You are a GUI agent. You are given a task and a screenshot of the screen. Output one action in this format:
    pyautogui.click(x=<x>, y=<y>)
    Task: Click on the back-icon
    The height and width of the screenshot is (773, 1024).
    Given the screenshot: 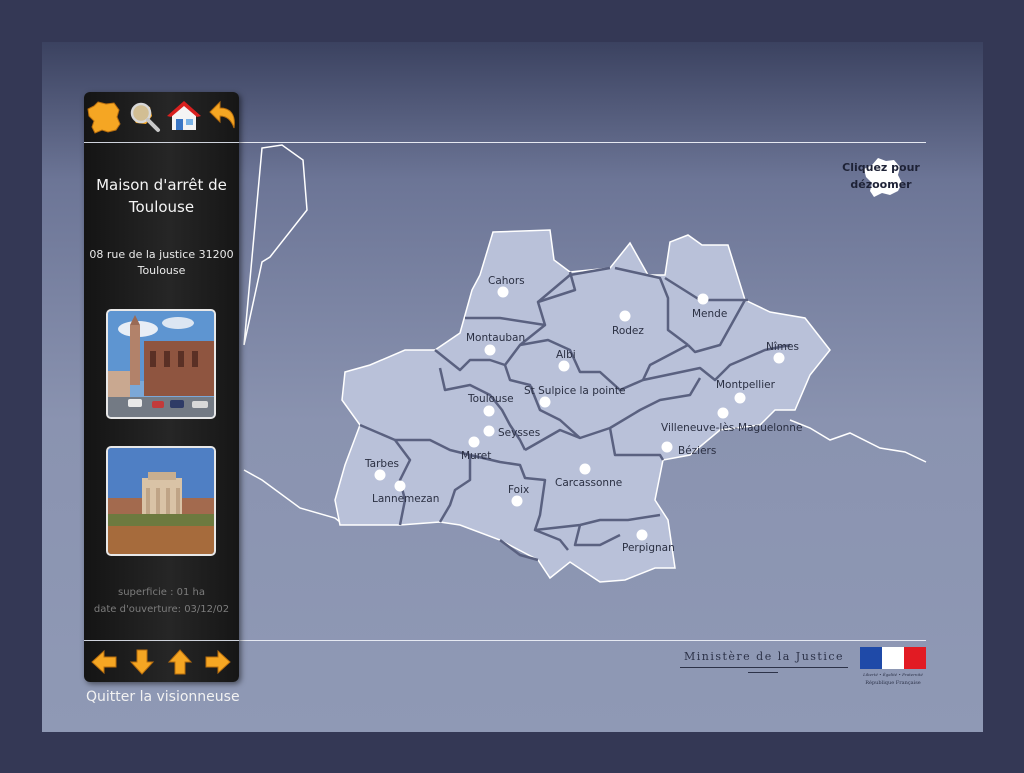 What is the action you would take?
    pyautogui.click(x=222, y=116)
    